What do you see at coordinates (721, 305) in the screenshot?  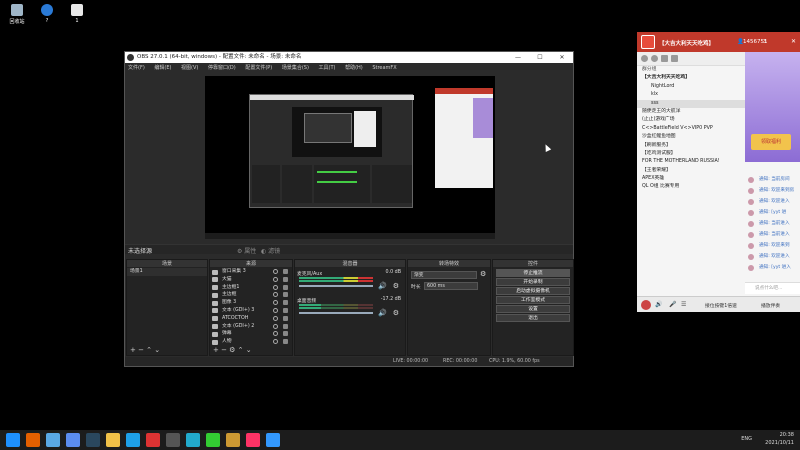 I see `hotkey-mode: 接位按键1倍速` at bounding box center [721, 305].